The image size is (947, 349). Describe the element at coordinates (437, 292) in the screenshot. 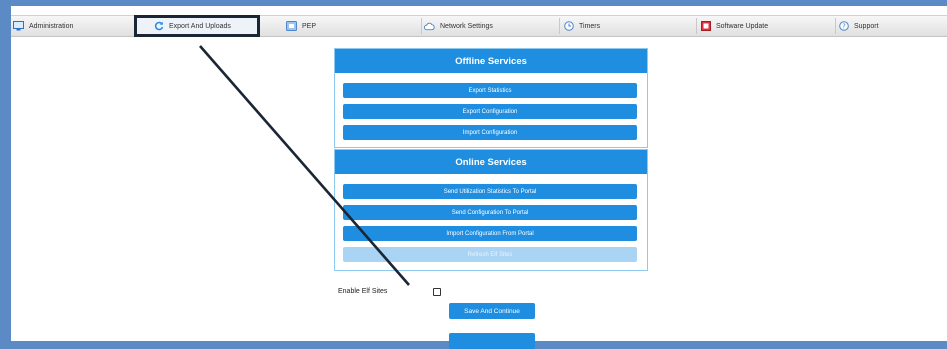

I see `enable-elf-sites-checkbox` at that location.